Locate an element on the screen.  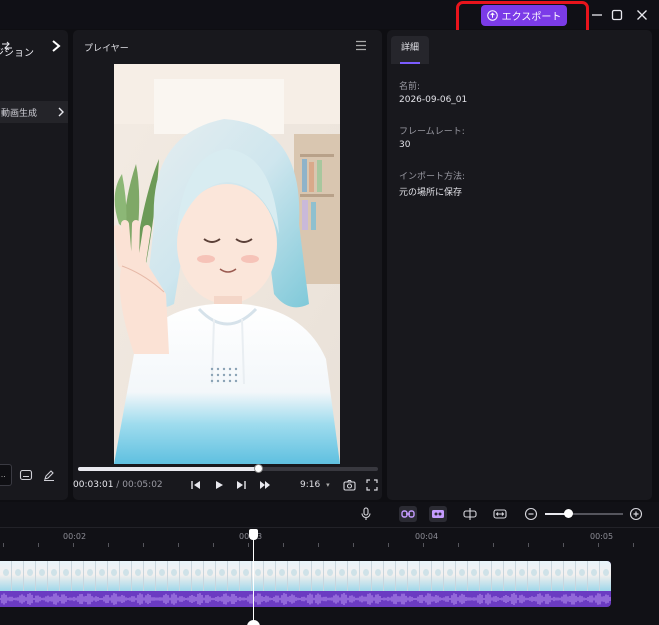
play-icon is located at coordinates (219, 485).